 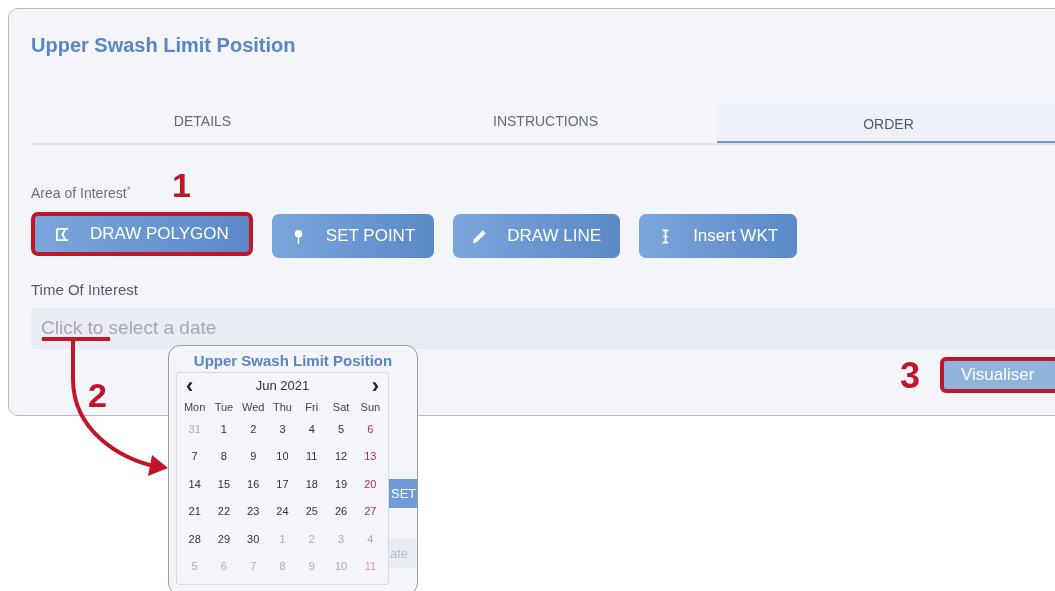 What do you see at coordinates (224, 484) in the screenshot?
I see `calendar-day: 15` at bounding box center [224, 484].